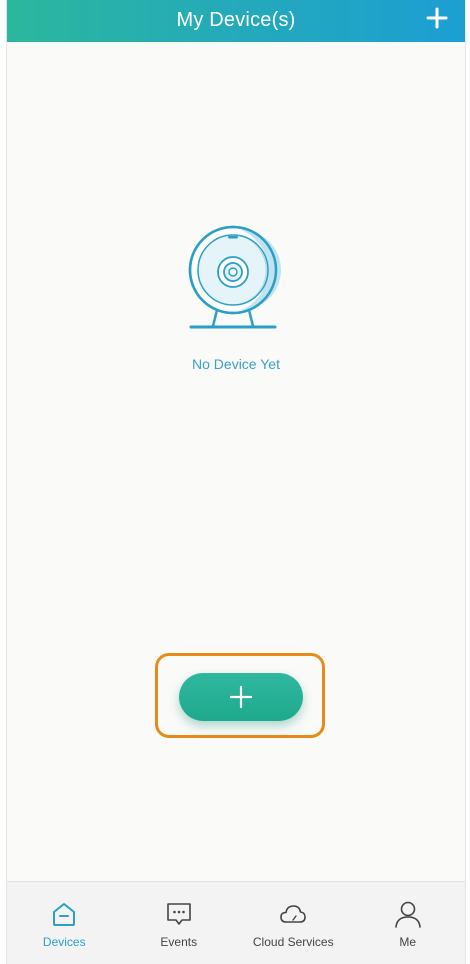 The width and height of the screenshot is (470, 964). Describe the element at coordinates (64, 914) in the screenshot. I see `home-icon` at that location.